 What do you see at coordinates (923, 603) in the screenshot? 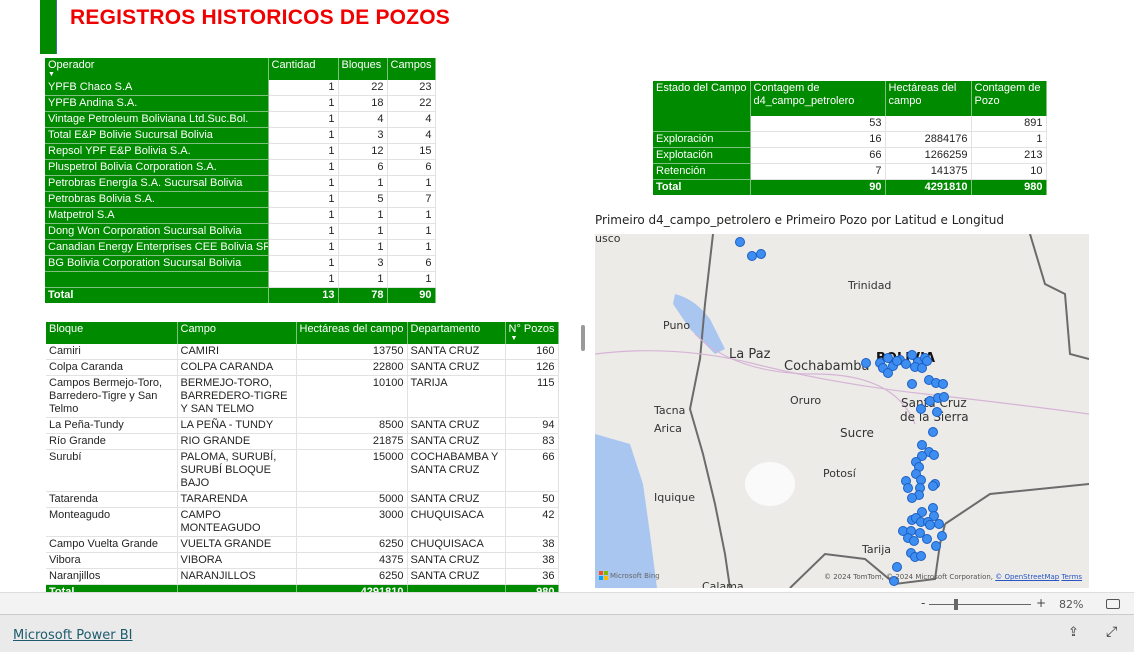
I see `zoom-out-button: -` at bounding box center [923, 603].